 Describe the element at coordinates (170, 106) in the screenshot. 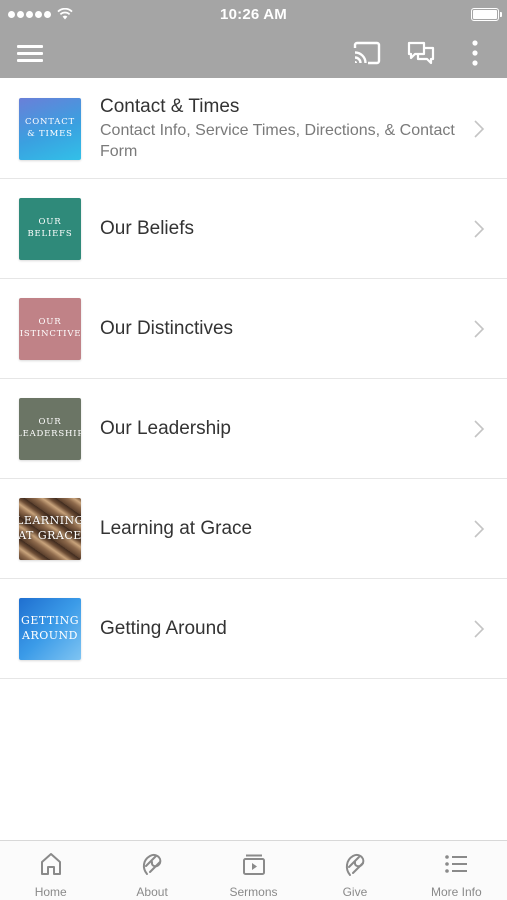

I see `list-item-title: Contact & Times` at that location.